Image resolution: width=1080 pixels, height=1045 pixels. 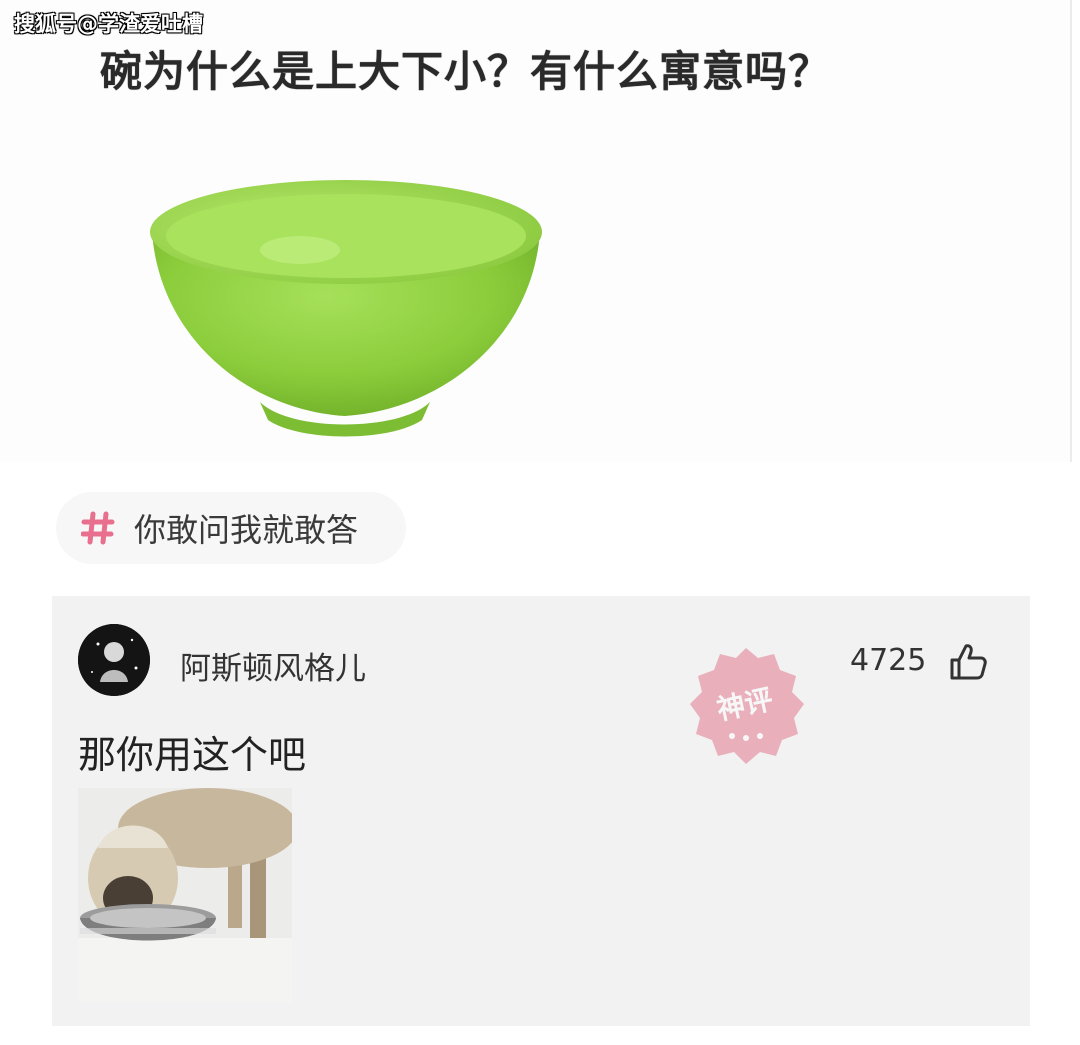 I want to click on watermark: 搜狐号@学渣爱吐槽, so click(x=108, y=24).